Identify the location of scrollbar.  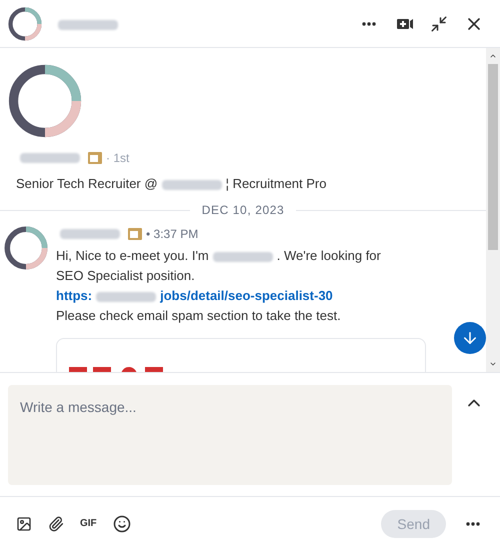
(493, 210).